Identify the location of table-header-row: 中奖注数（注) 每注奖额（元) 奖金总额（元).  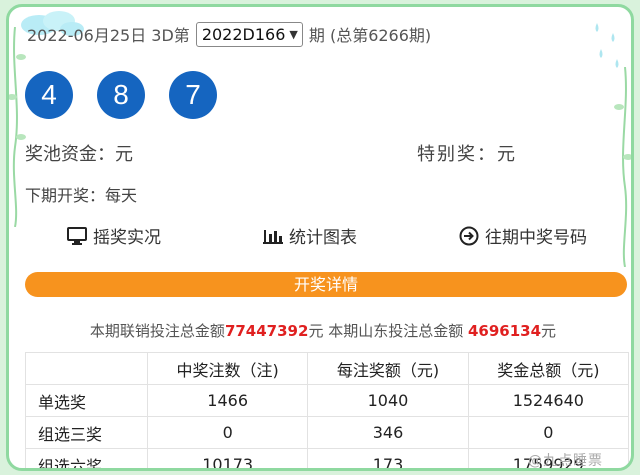
(327, 368).